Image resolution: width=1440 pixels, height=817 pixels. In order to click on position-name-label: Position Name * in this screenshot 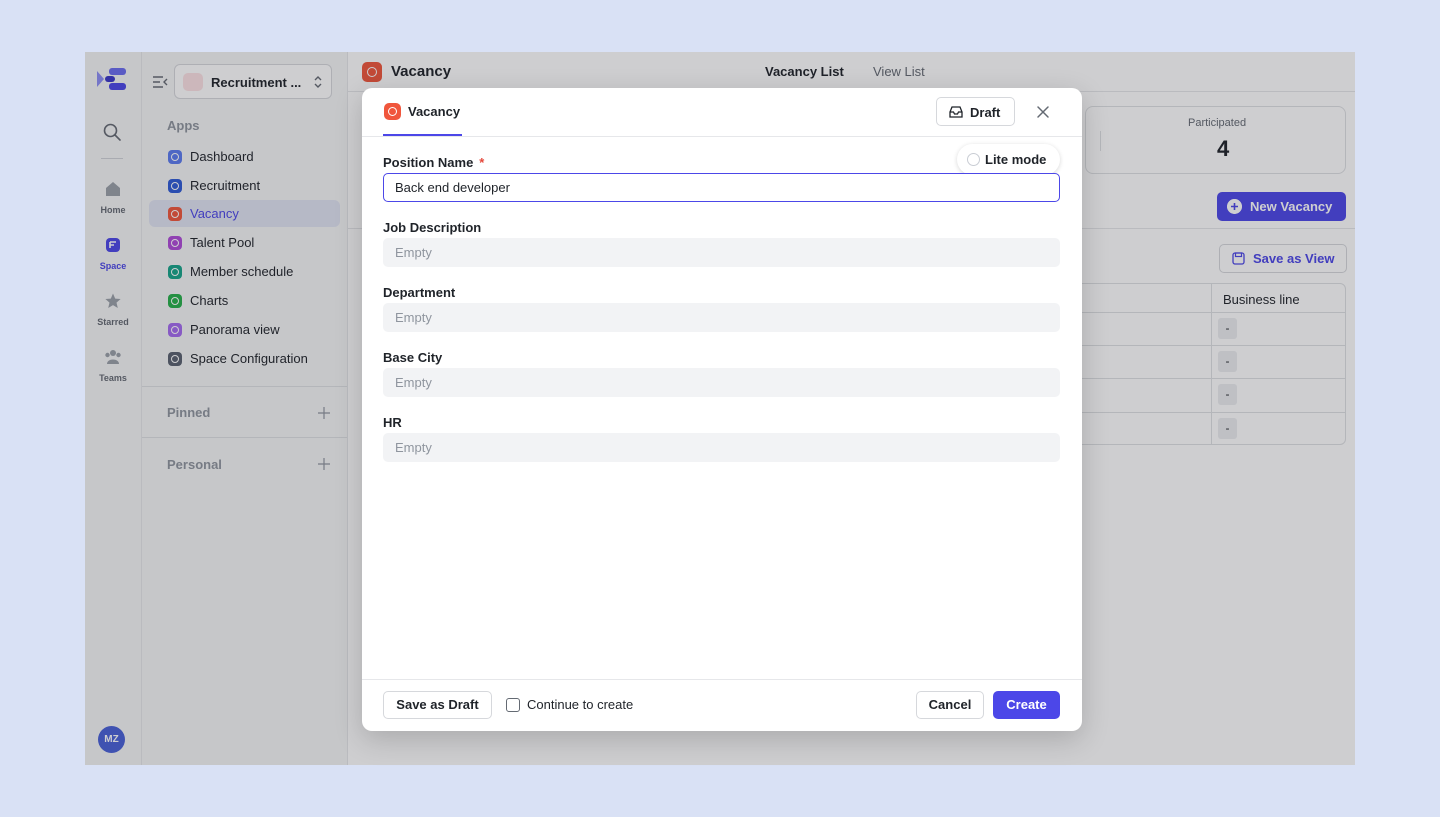, I will do `click(433, 162)`.